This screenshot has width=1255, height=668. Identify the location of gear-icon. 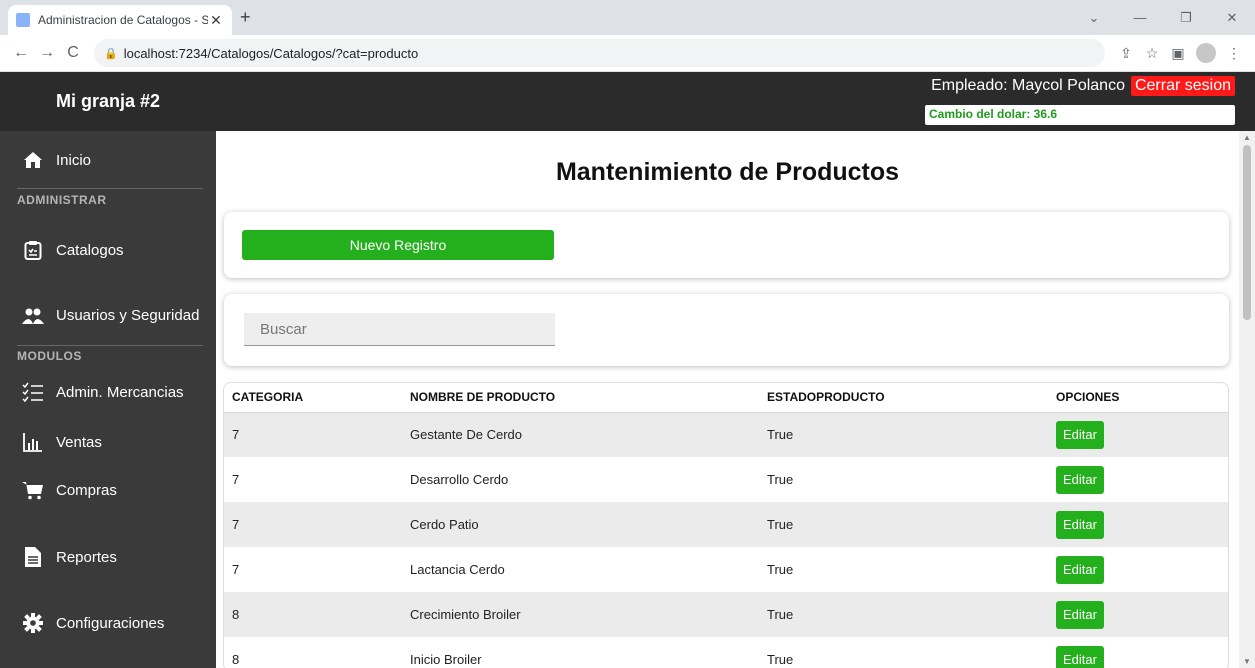
(33, 623).